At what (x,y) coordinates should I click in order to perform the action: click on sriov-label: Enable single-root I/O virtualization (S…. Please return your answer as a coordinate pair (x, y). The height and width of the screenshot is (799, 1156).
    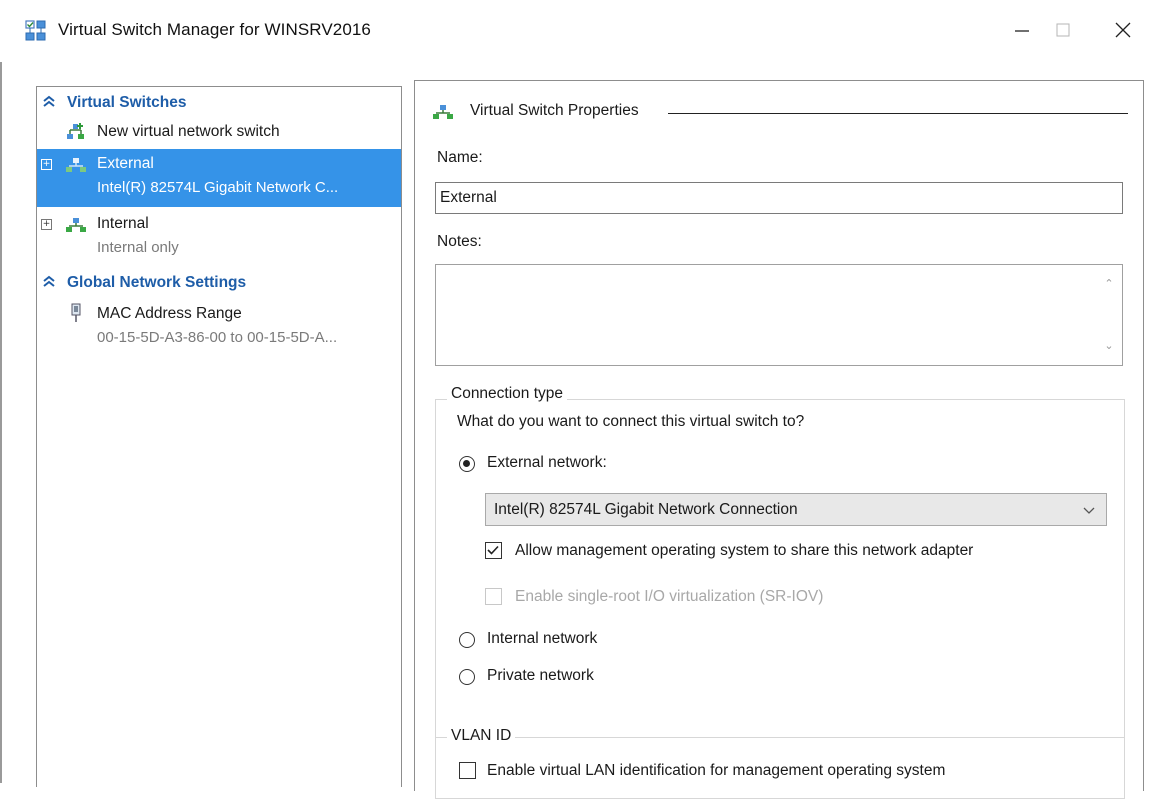
    Looking at the image, I should click on (669, 596).